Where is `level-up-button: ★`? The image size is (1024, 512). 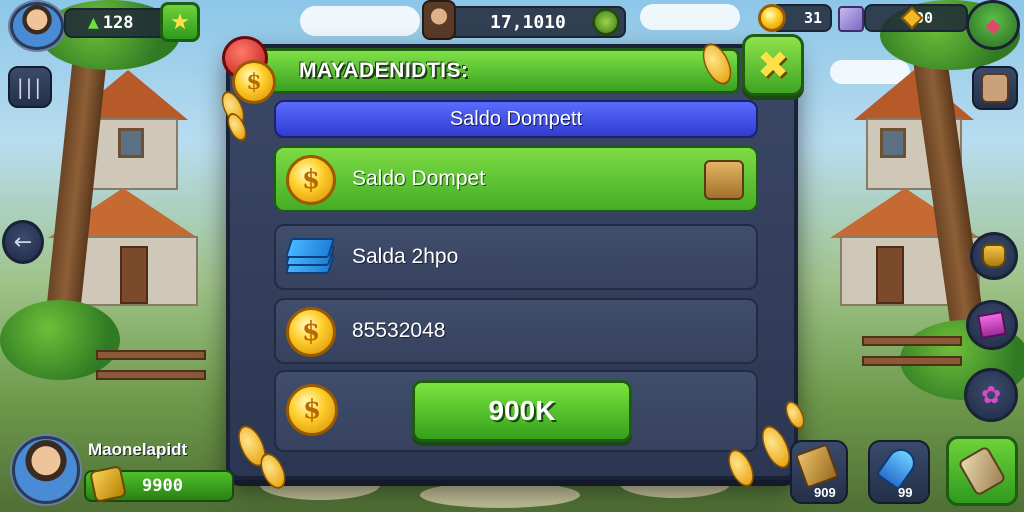 level-up-button: ★ is located at coordinates (180, 22).